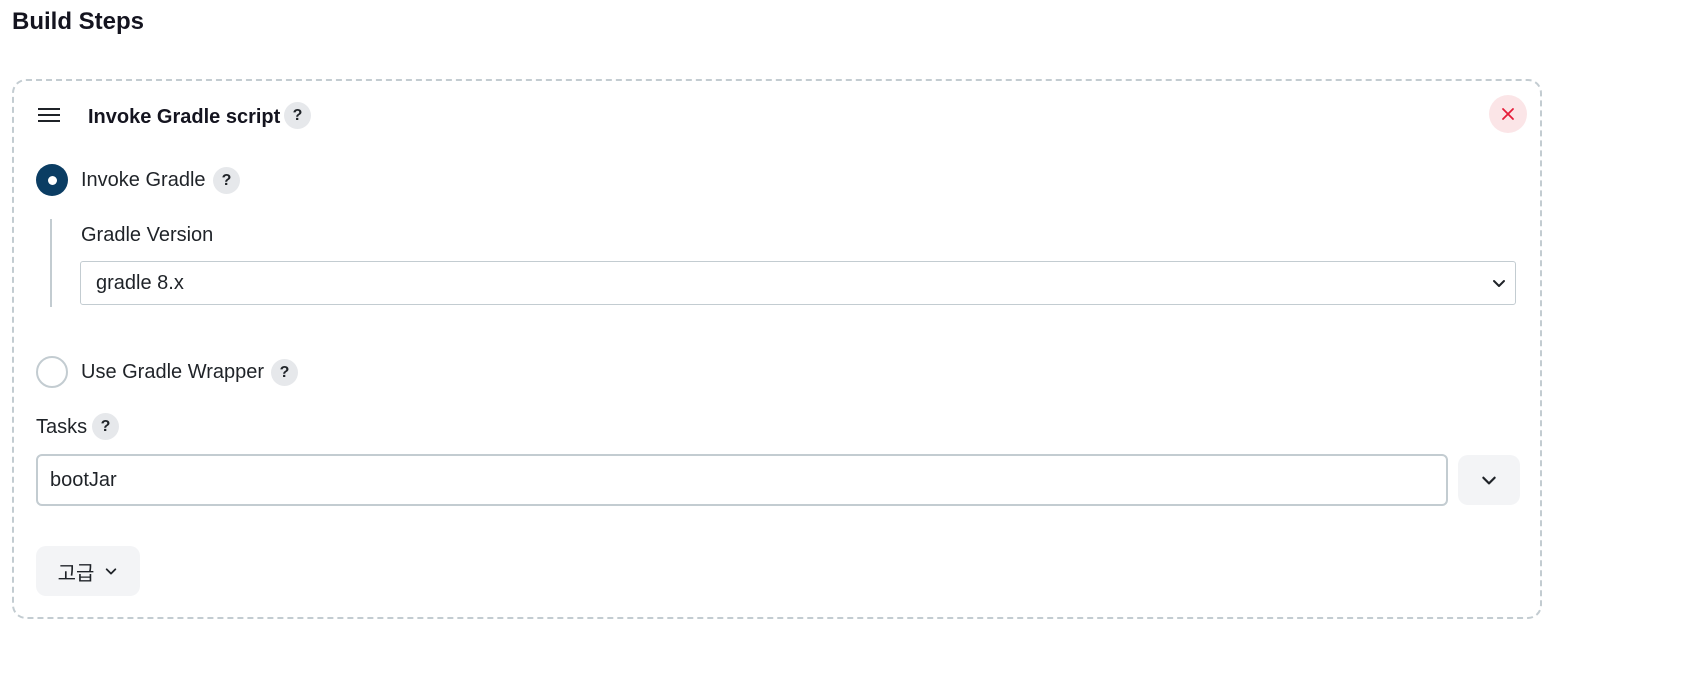 This screenshot has height=678, width=1696. What do you see at coordinates (147, 235) in the screenshot?
I see `gradle-version-label: Gradle Version` at bounding box center [147, 235].